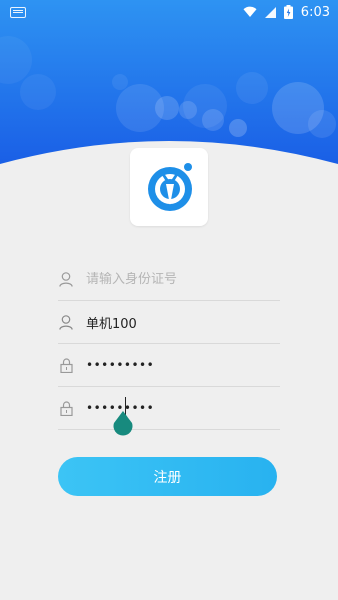 The image size is (338, 600). I want to click on cursor-handle, so click(123, 424).